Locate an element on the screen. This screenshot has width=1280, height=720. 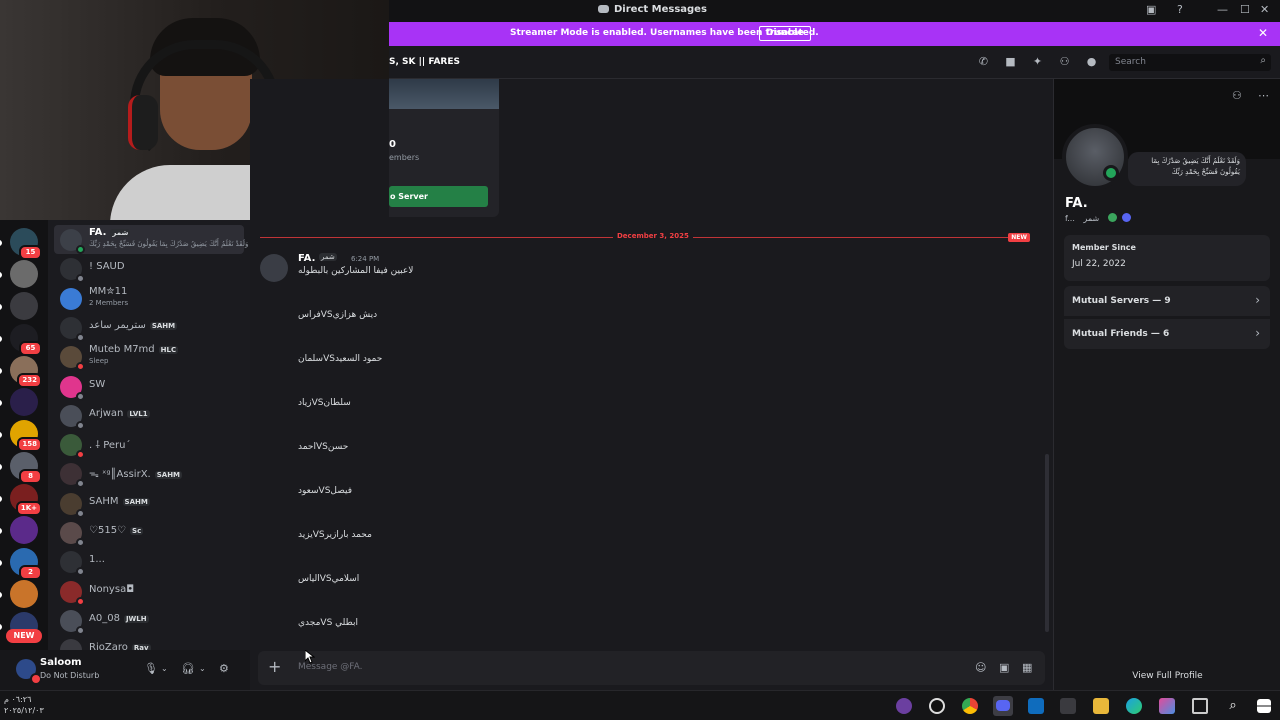
video-call-icon: ■ is located at coordinates (1010, 62).